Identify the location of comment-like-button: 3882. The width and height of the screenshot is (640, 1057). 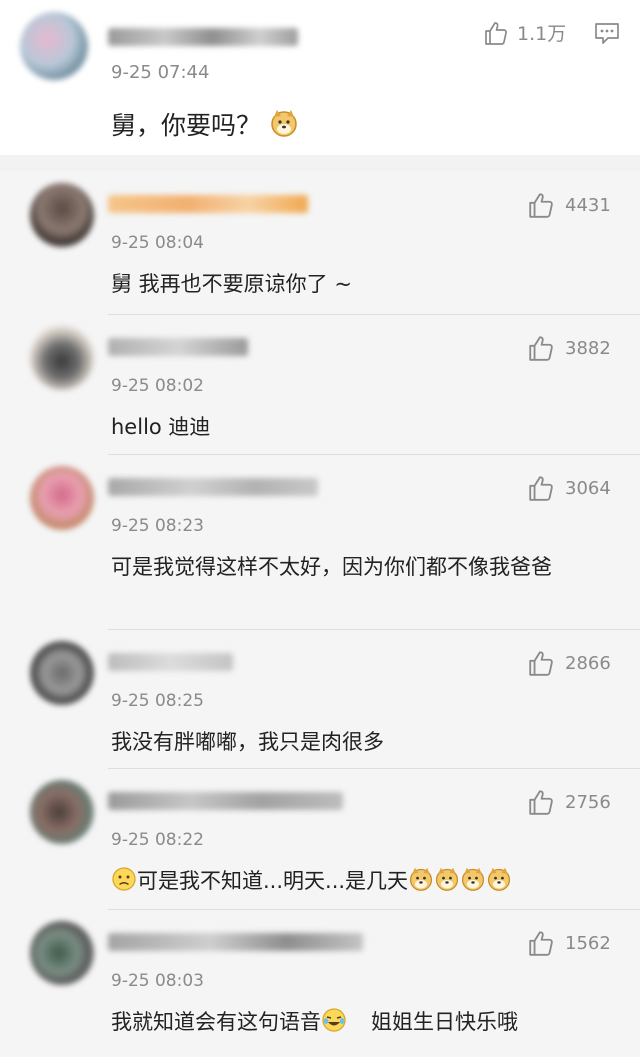
(569, 348).